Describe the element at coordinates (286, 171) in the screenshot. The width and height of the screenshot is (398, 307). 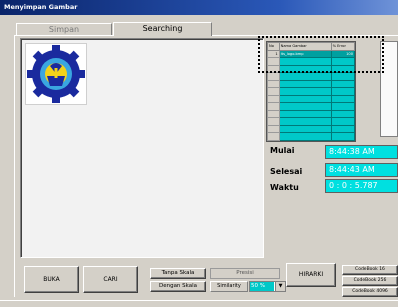
I see `selesai-label: Selesai` at that location.